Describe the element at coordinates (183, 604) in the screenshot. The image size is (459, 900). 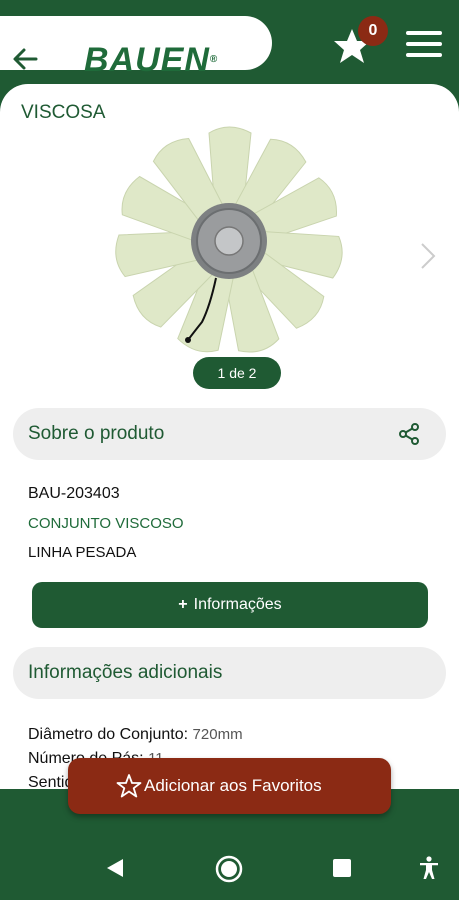
I see `plus-icon: +` at that location.